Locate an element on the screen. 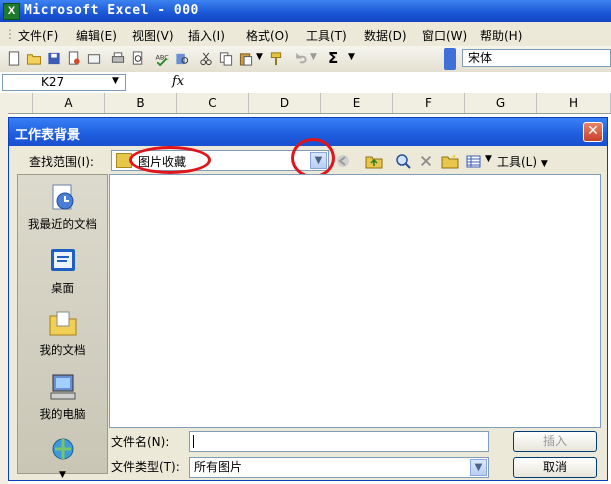 The width and height of the screenshot is (611, 484). look-in-label: 查找范围(I): is located at coordinates (61, 162).